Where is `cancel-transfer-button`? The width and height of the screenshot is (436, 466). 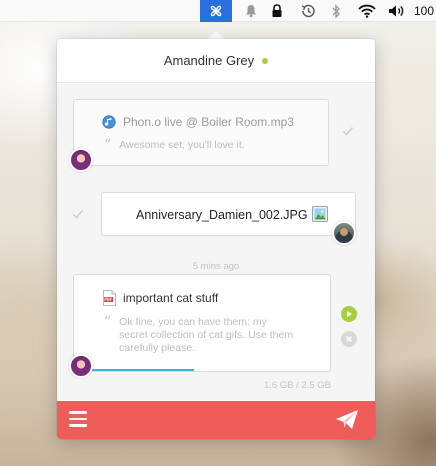 cancel-transfer-button is located at coordinates (349, 339).